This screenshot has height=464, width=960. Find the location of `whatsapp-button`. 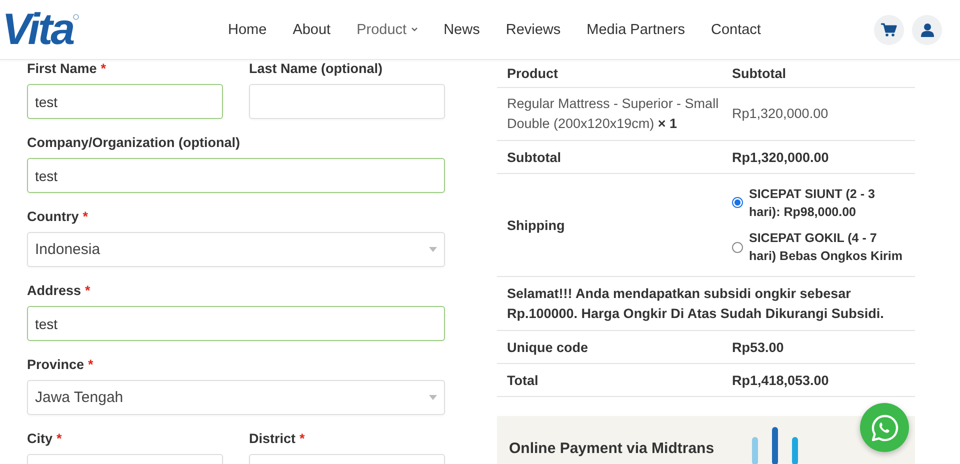

whatsapp-button is located at coordinates (884, 427).